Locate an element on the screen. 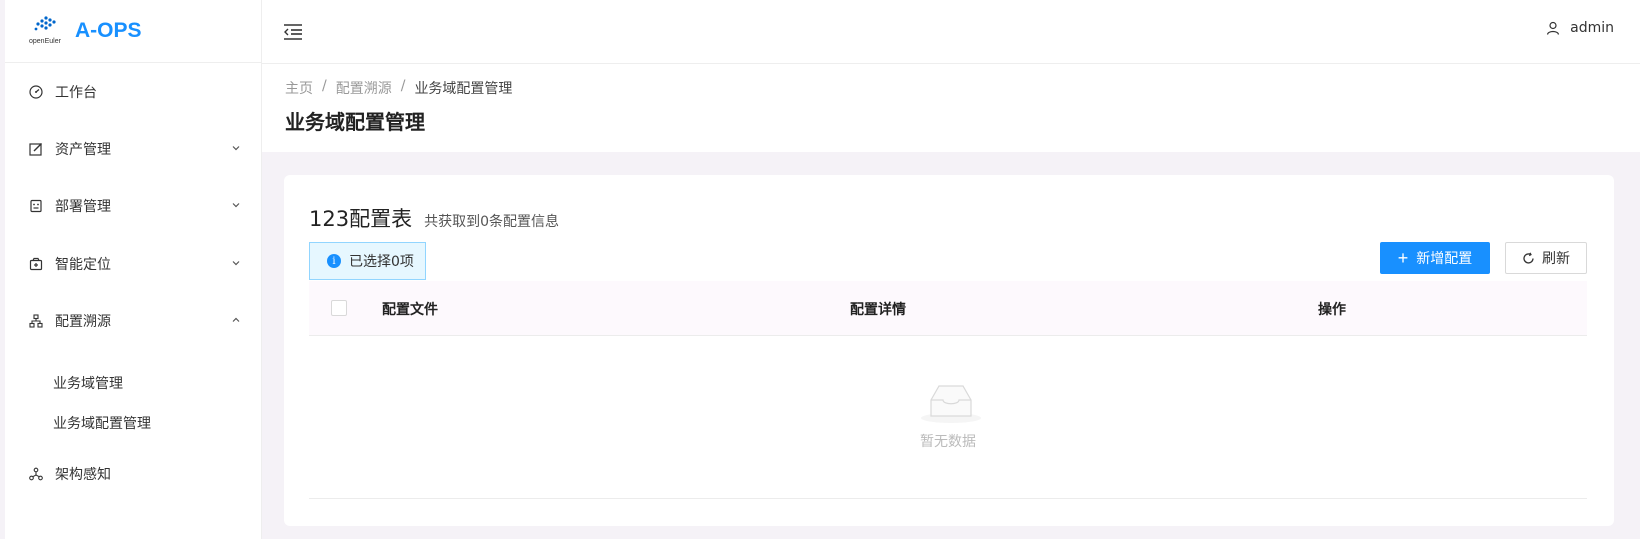 This screenshot has height=539, width=1640. sidebar-item-label: 部署管理 is located at coordinates (83, 207).